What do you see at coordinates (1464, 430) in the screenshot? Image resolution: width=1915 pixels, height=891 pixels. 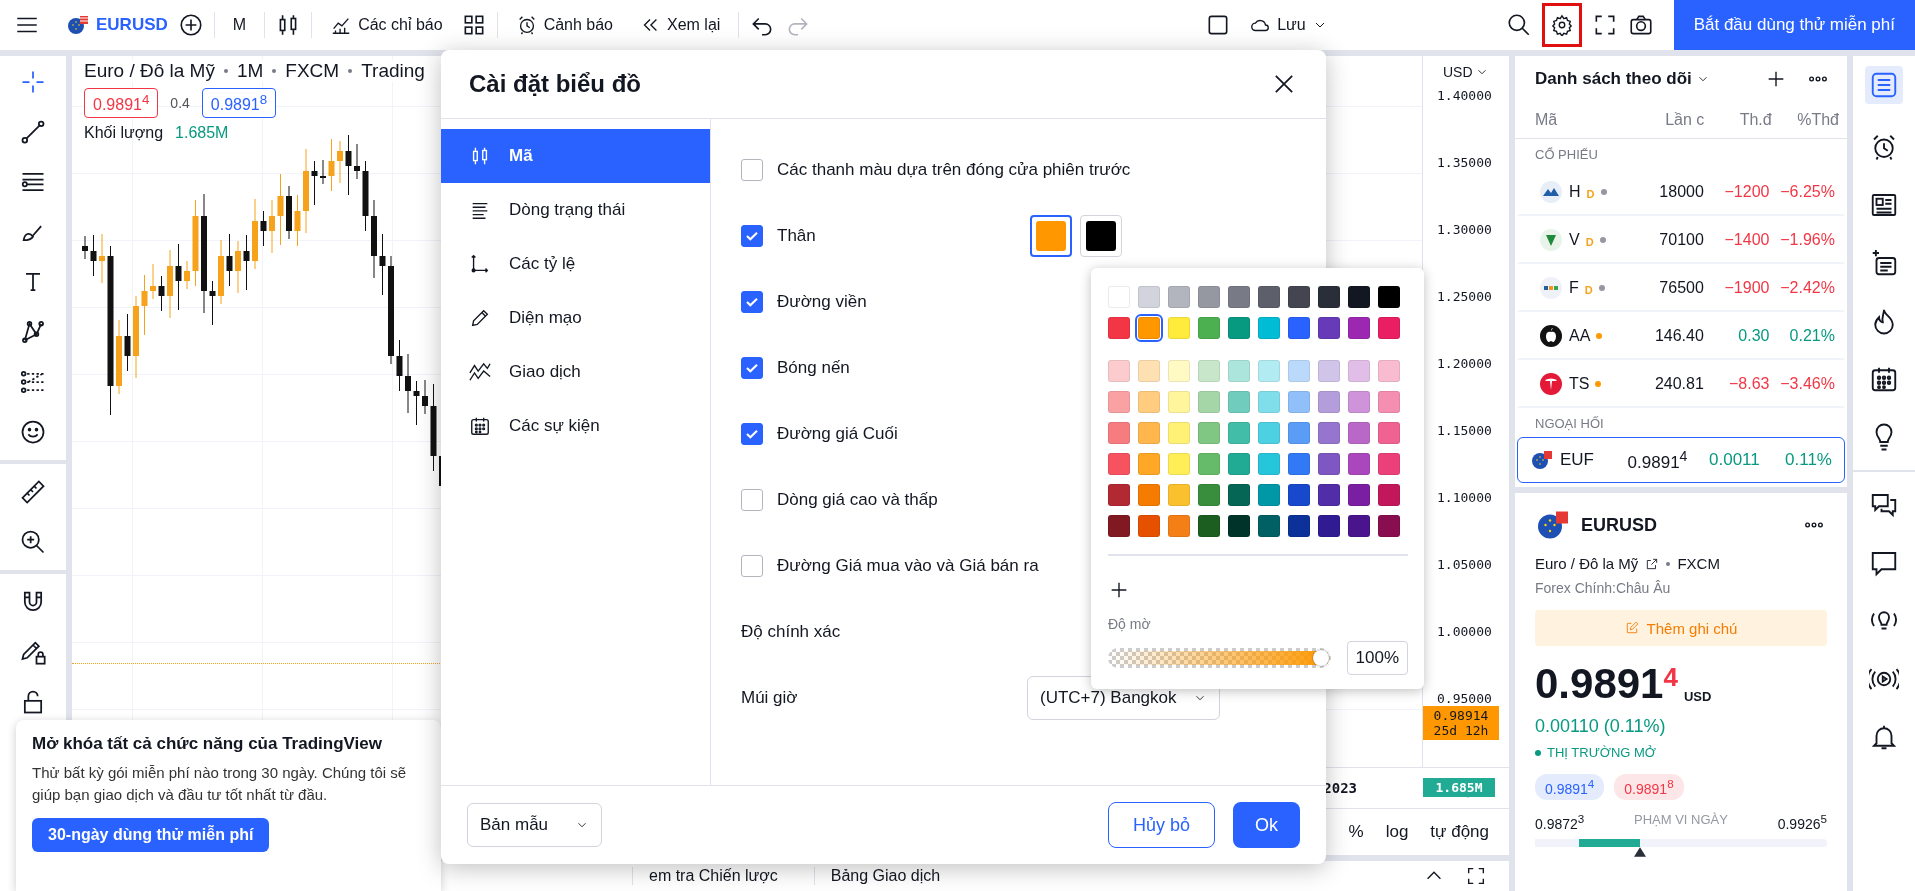 I see `price-tick-label: 1.15000` at bounding box center [1464, 430].